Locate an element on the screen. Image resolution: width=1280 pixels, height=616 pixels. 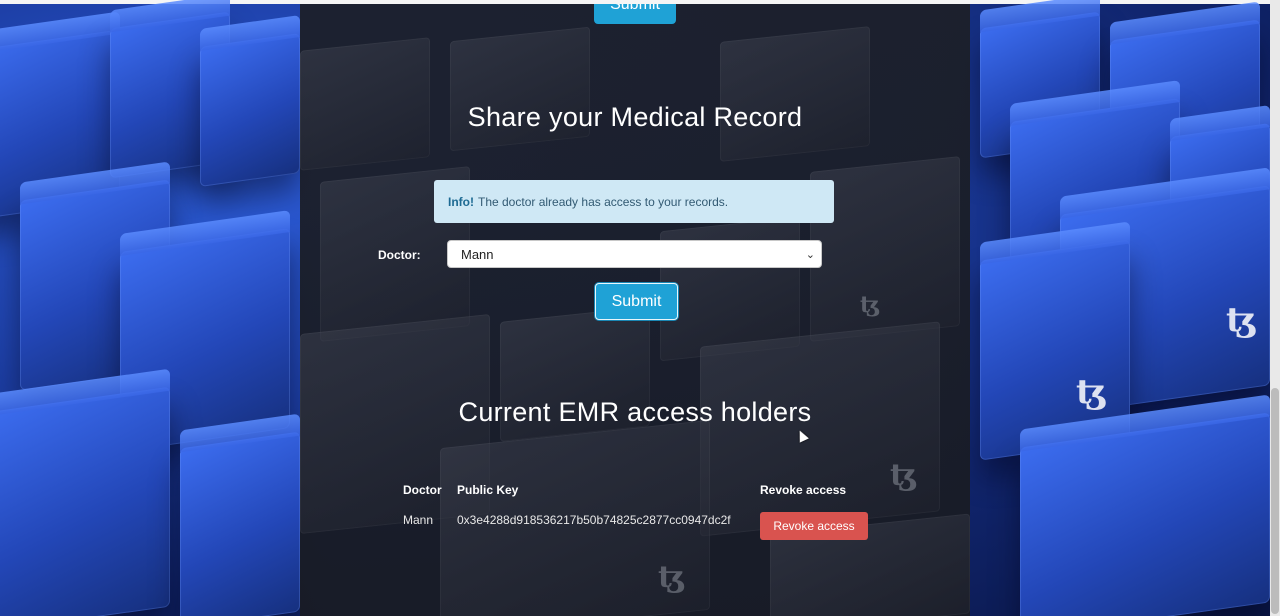
column-header-revoke: Revoke access is located at coordinates (803, 490).